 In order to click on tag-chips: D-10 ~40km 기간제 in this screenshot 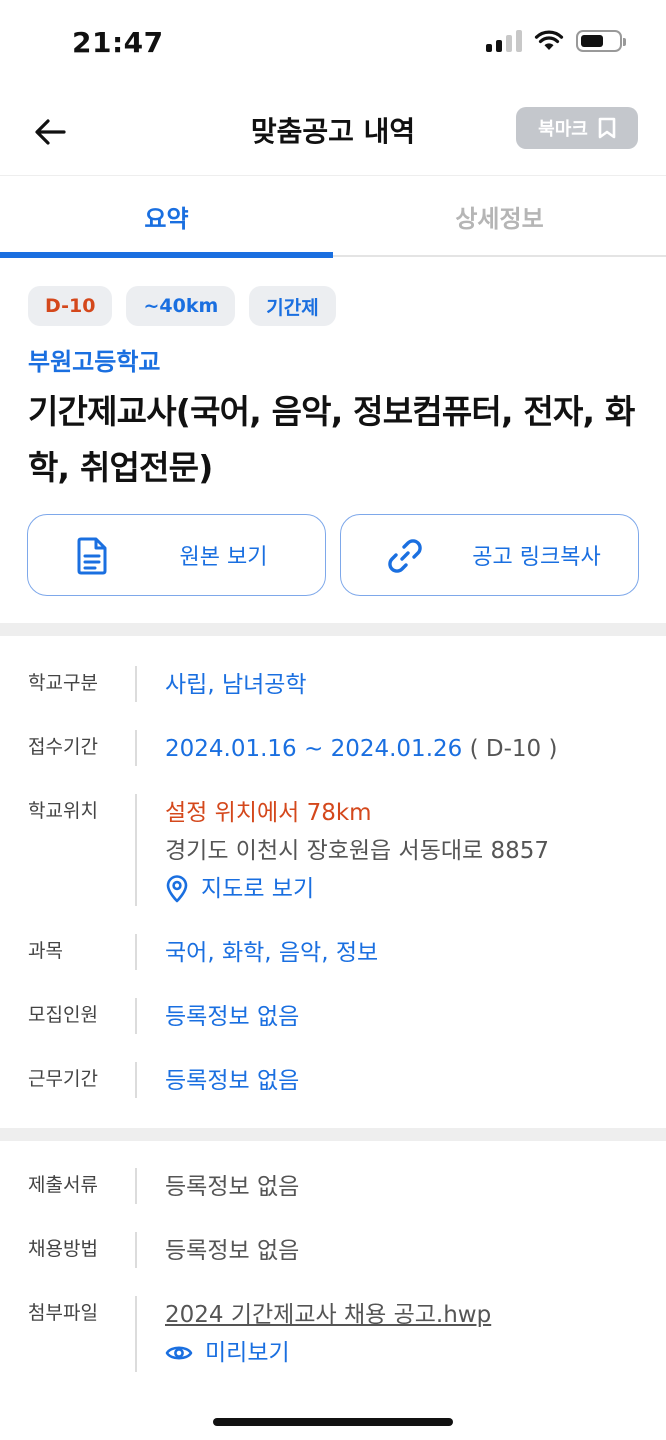, I will do `click(182, 306)`.